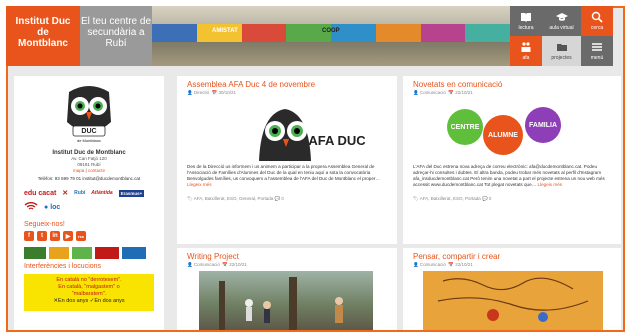 The width and height of the screenshot is (631, 336). I want to click on contact-link: contacte, so click(96, 170).